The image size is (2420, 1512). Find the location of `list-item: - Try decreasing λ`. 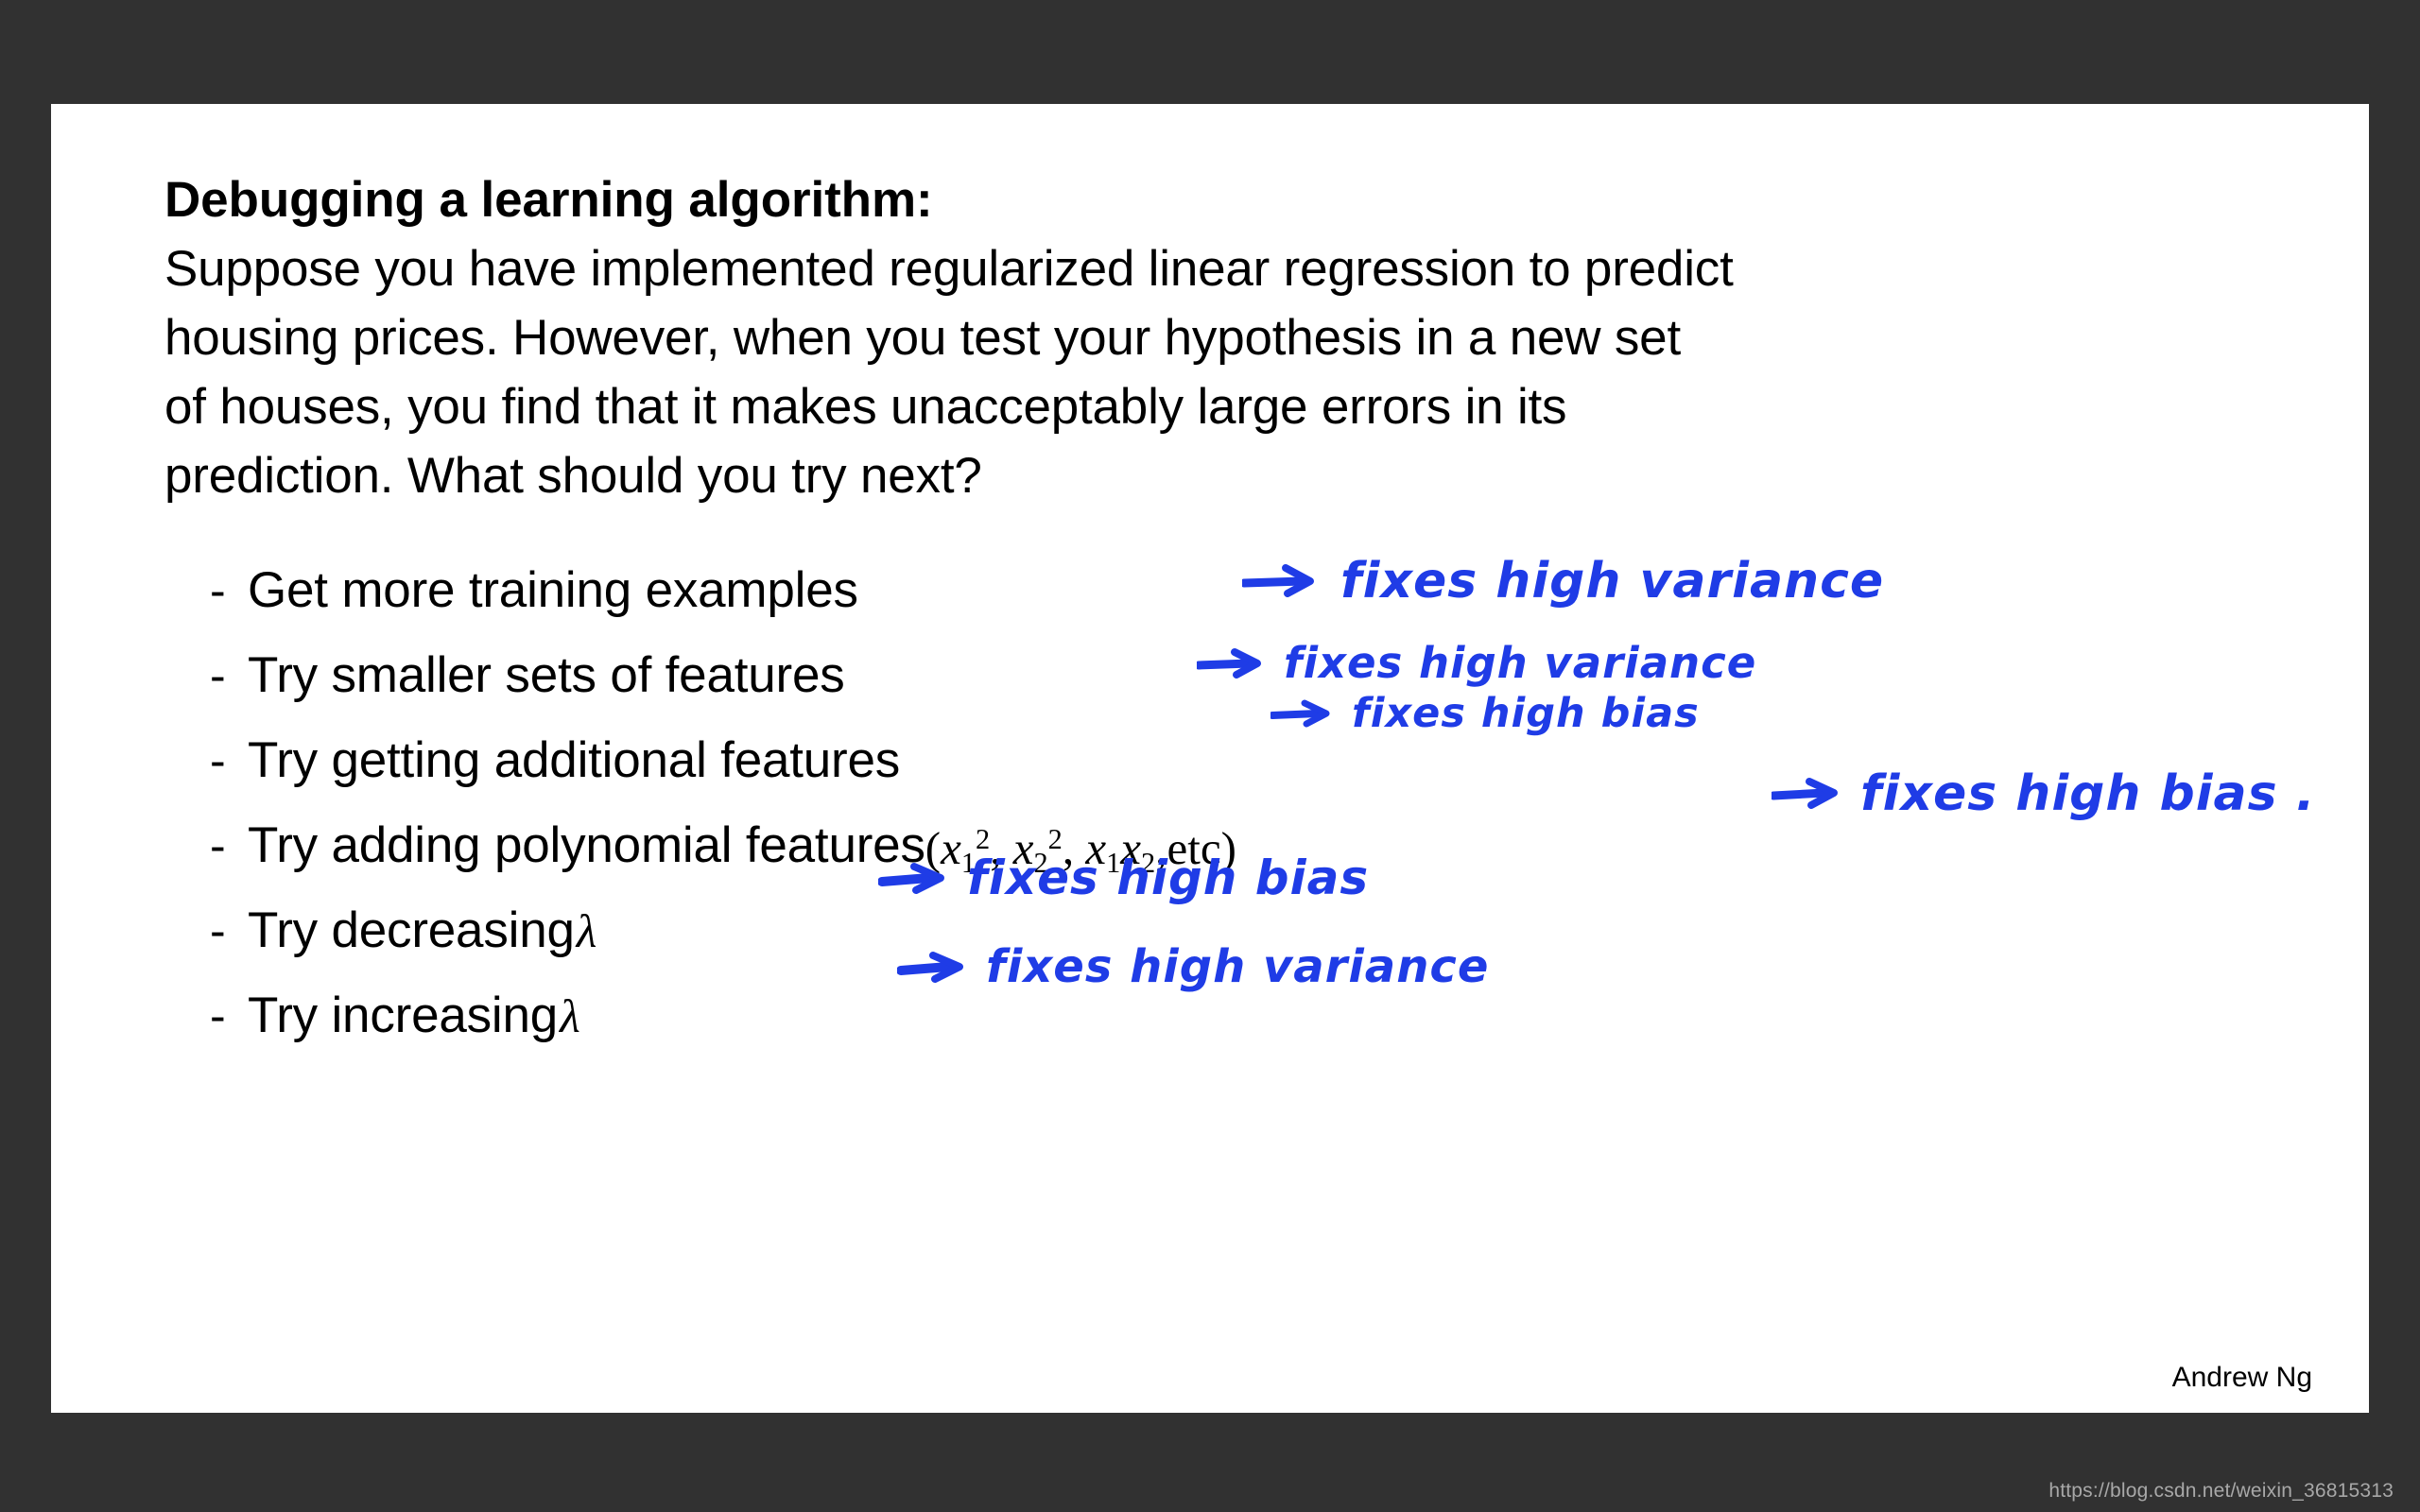

list-item: - Try decreasing λ is located at coordinates (1251, 930).